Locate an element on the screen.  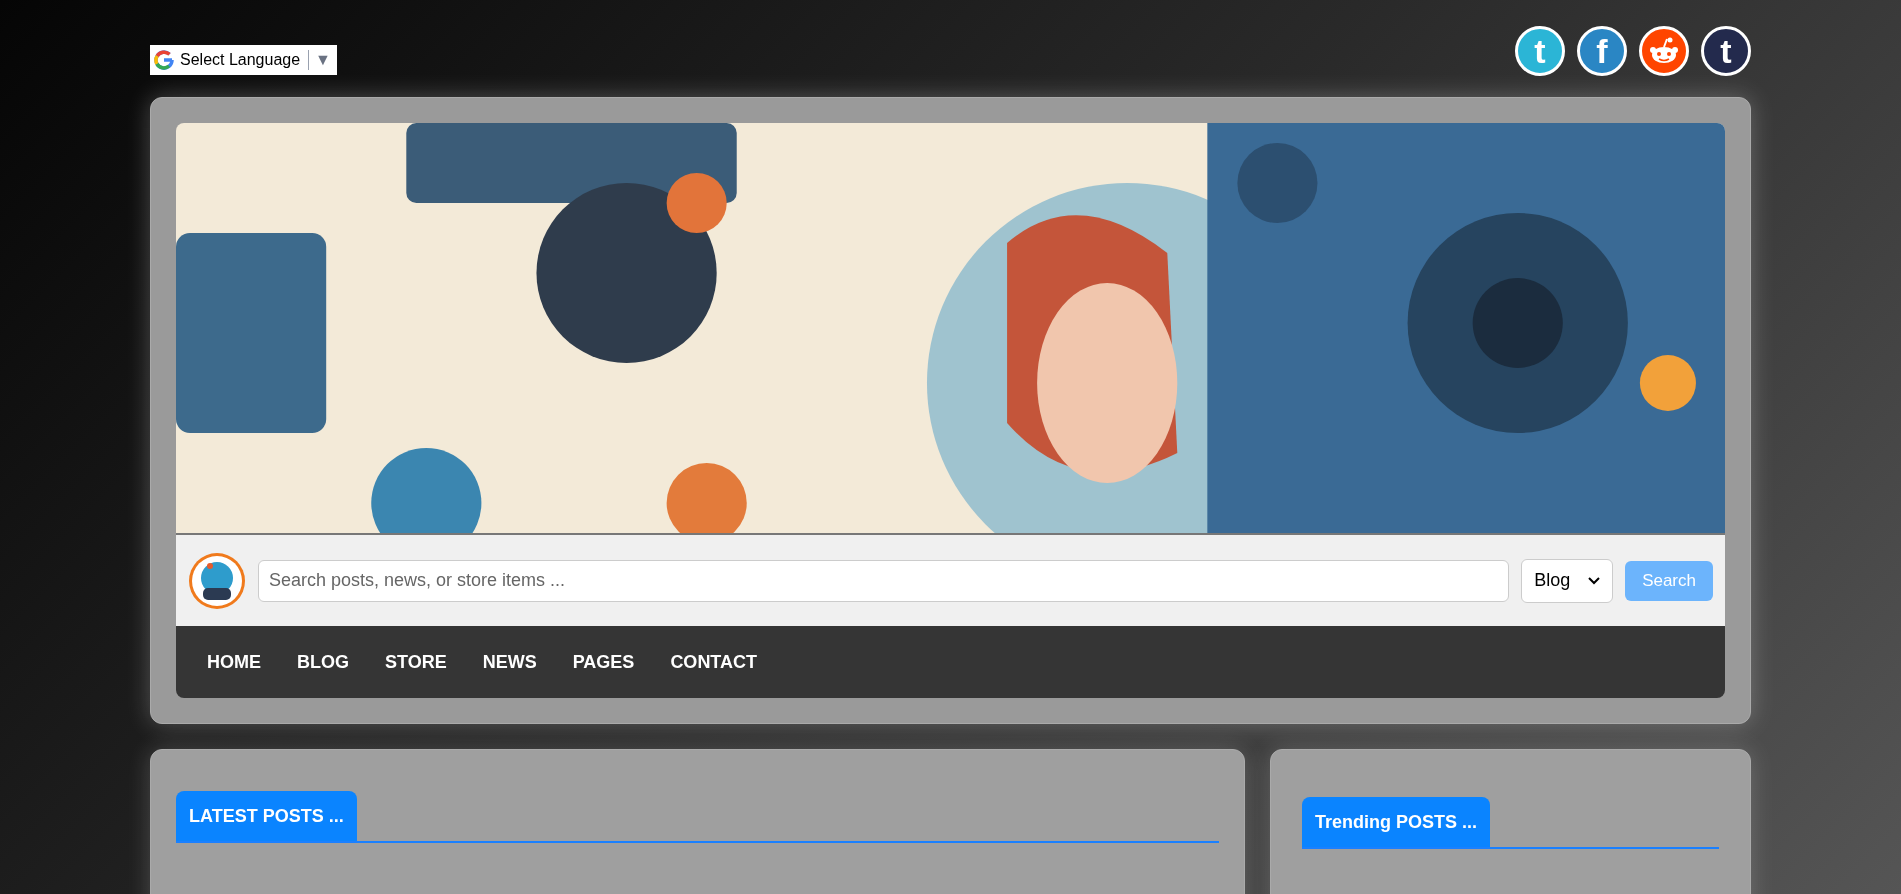
nav-link: BLOG is located at coordinates (323, 662).